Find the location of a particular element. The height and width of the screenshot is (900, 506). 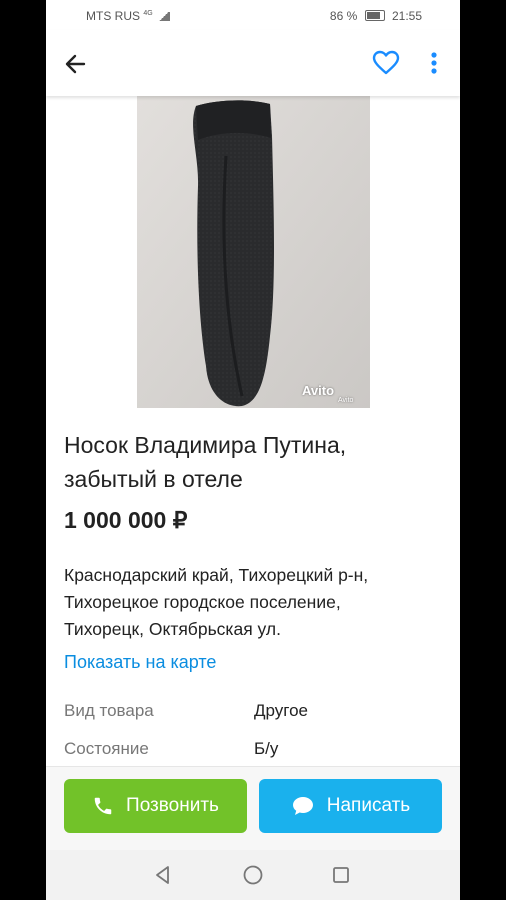

square-recents-icon is located at coordinates (341, 875).